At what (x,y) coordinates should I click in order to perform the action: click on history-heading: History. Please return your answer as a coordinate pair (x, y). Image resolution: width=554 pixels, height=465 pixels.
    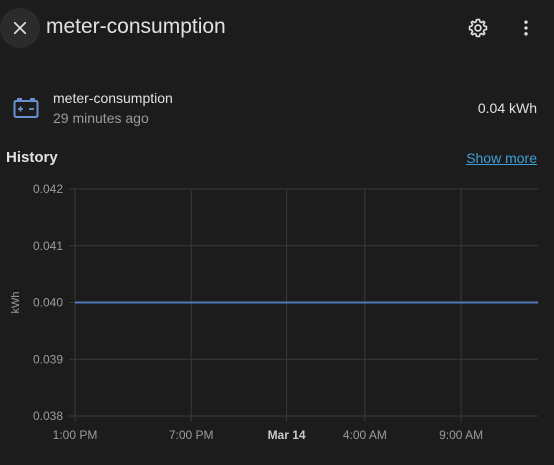
    Looking at the image, I should click on (32, 157).